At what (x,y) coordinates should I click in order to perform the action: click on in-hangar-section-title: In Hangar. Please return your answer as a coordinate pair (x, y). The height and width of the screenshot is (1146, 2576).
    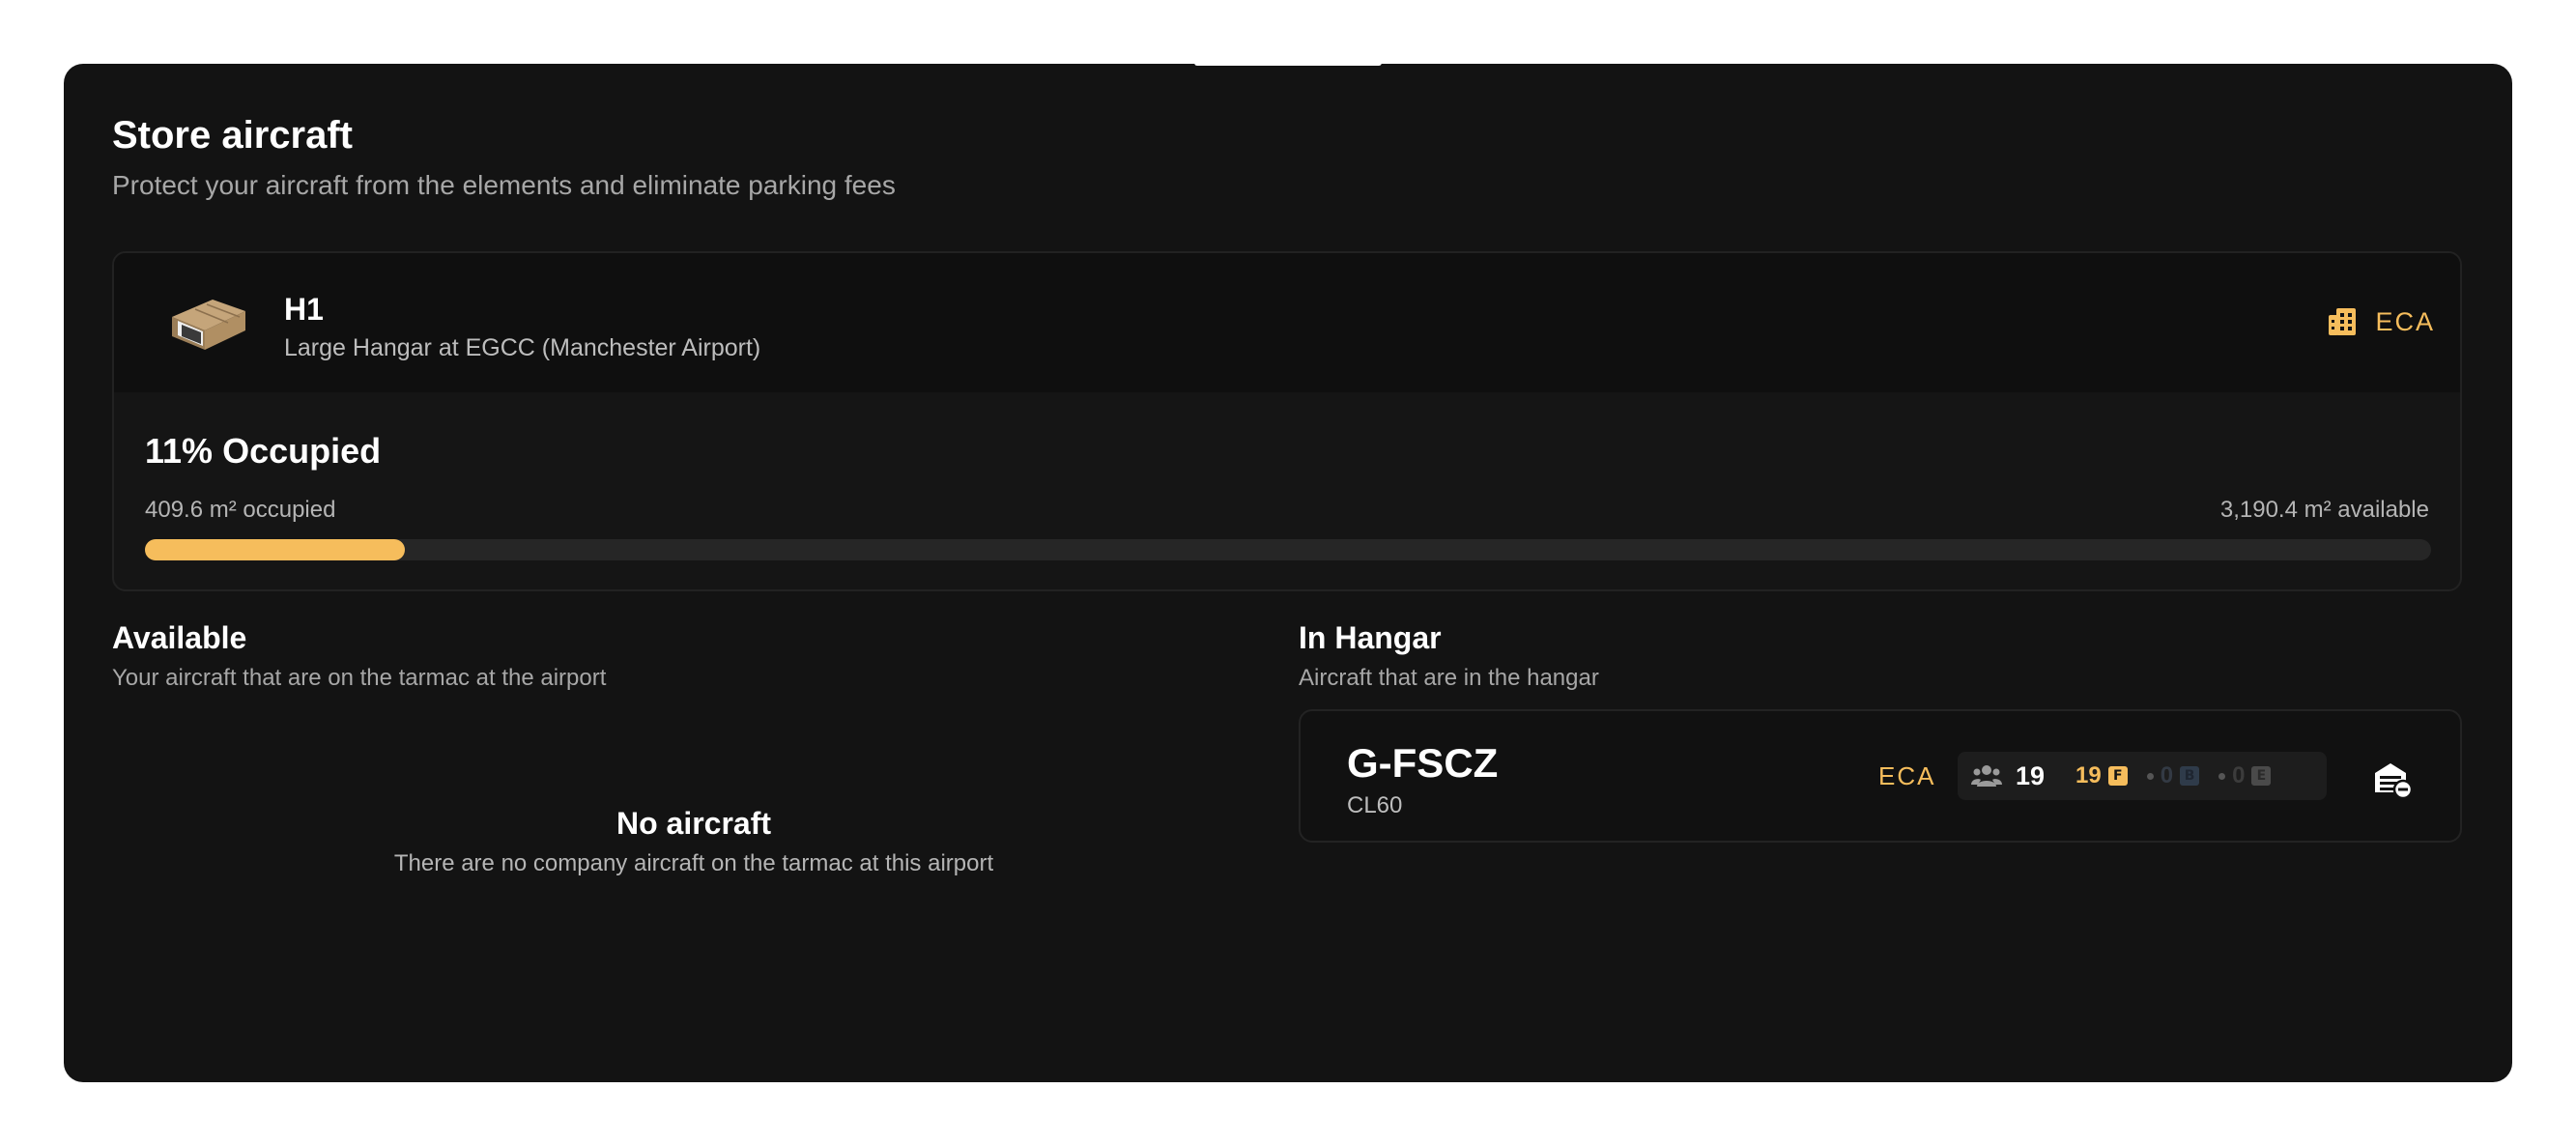
    Looking at the image, I should click on (1370, 638).